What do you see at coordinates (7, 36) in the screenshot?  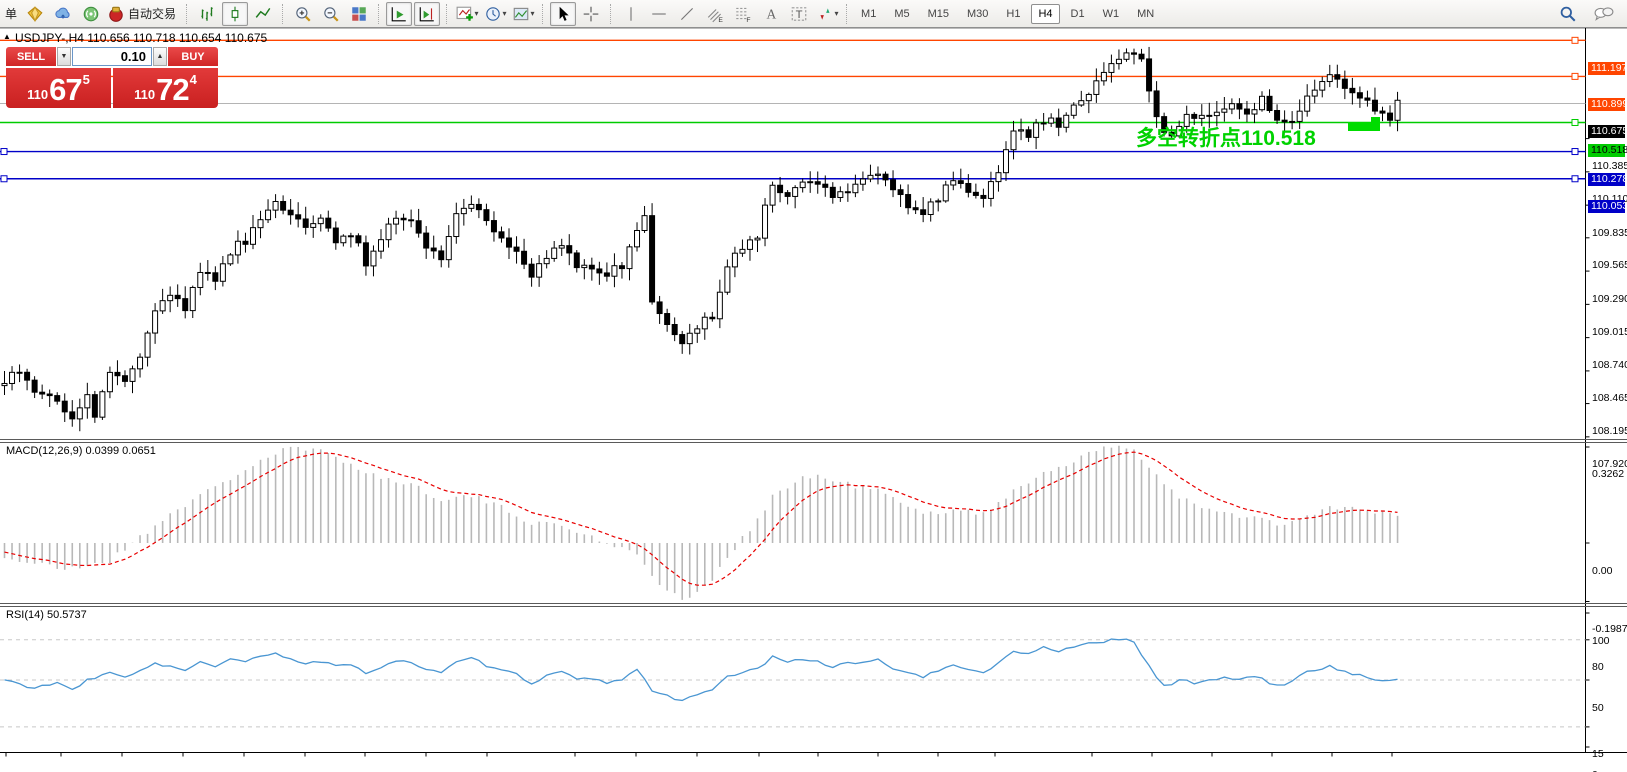 I see `collapse-panel-icon: ▲` at bounding box center [7, 36].